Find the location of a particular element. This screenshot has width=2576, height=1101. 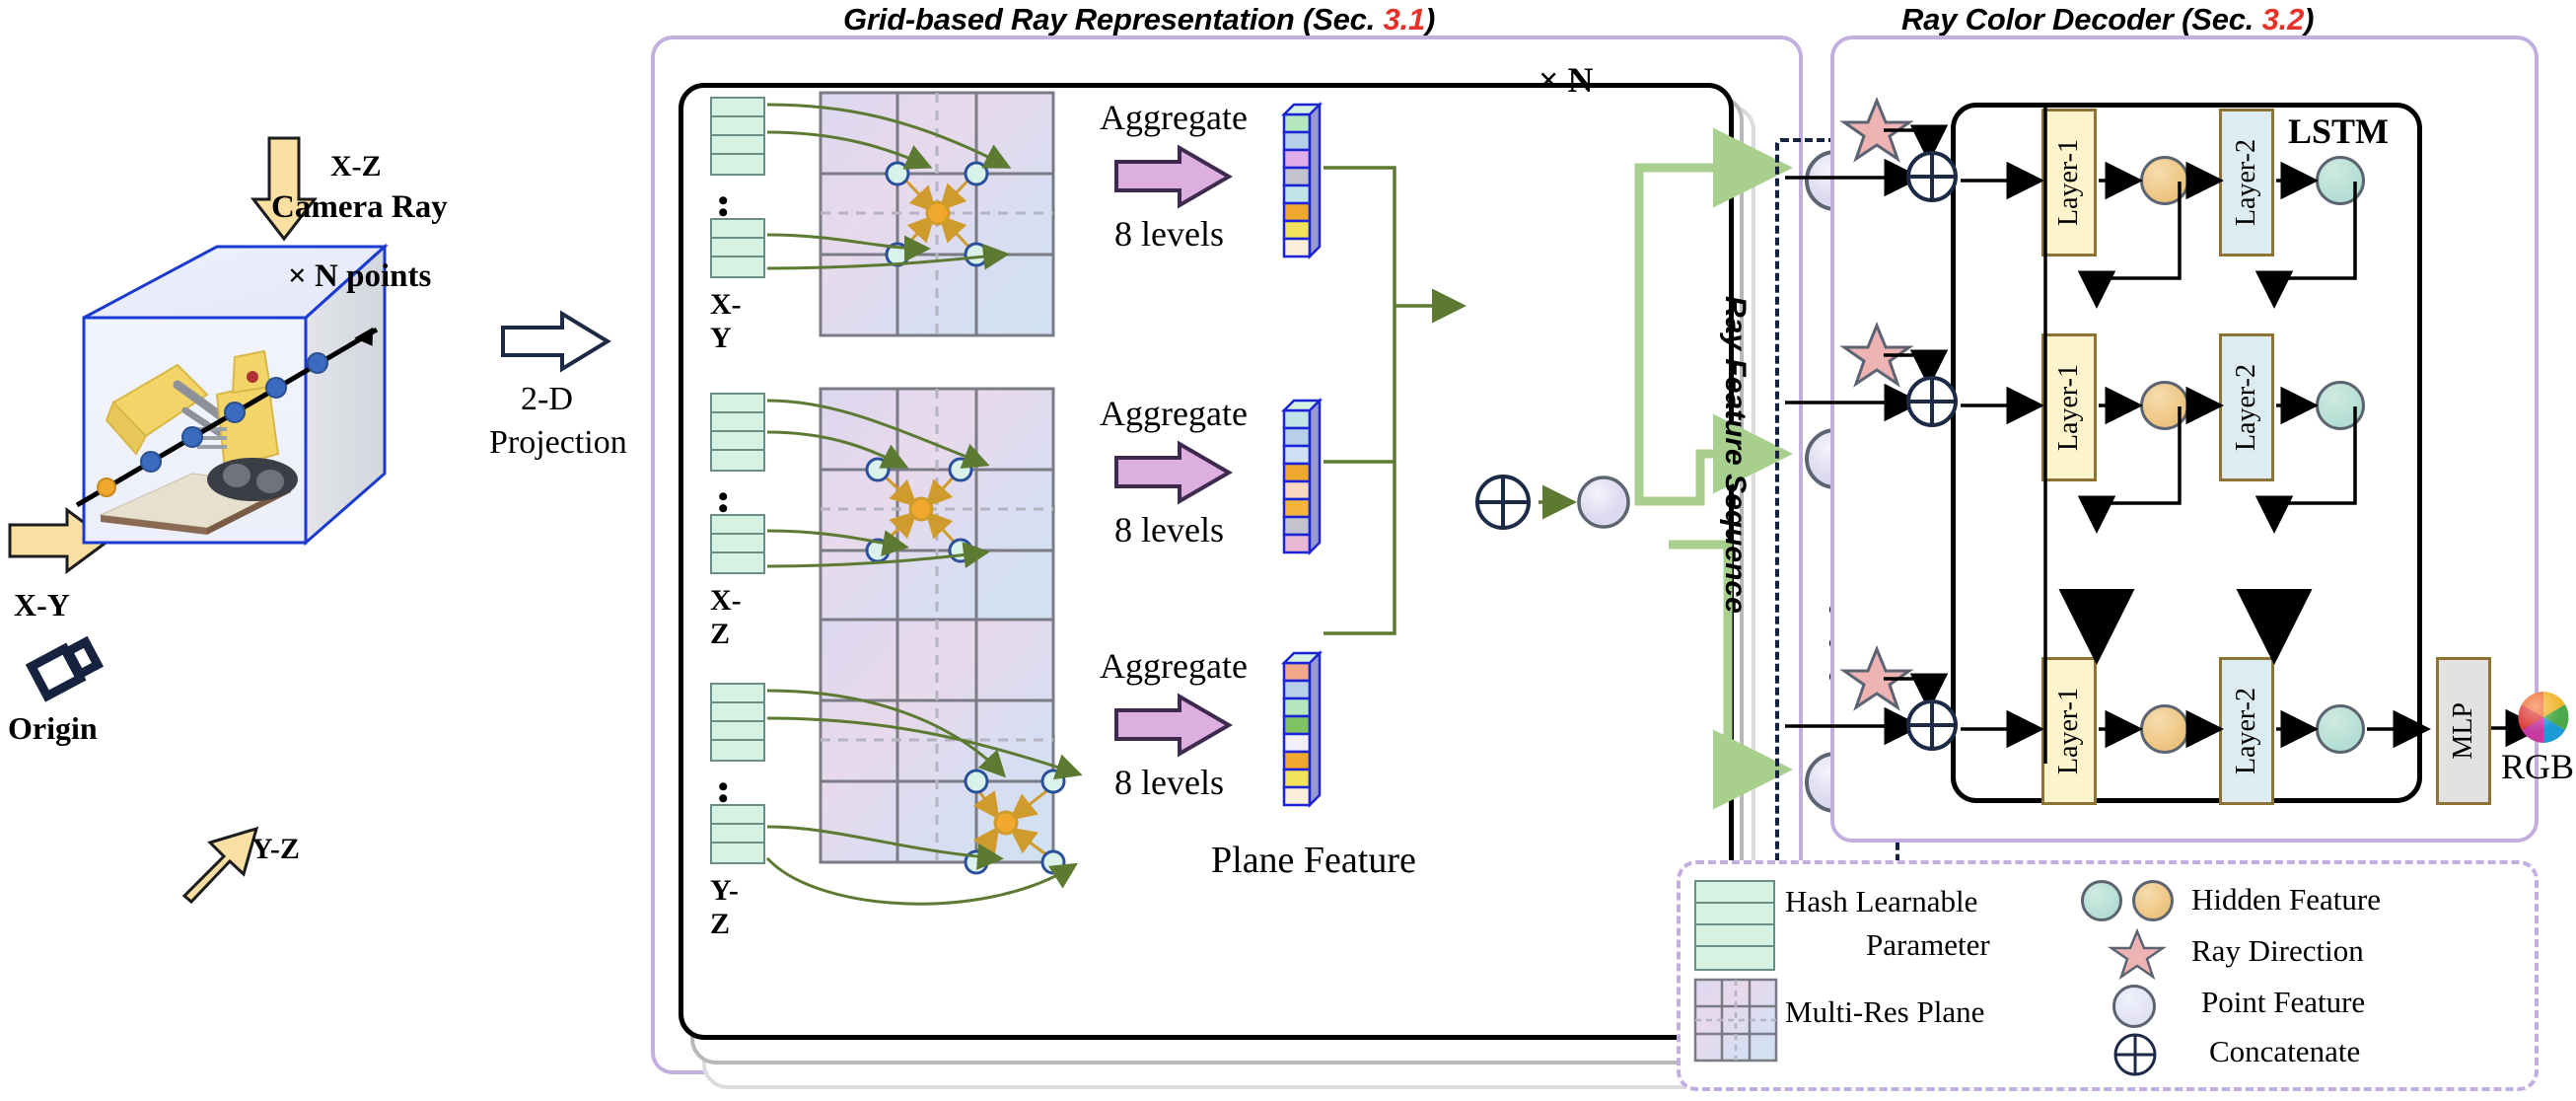

legend-hidden-feature-icon-orange is located at coordinates (2153, 901).